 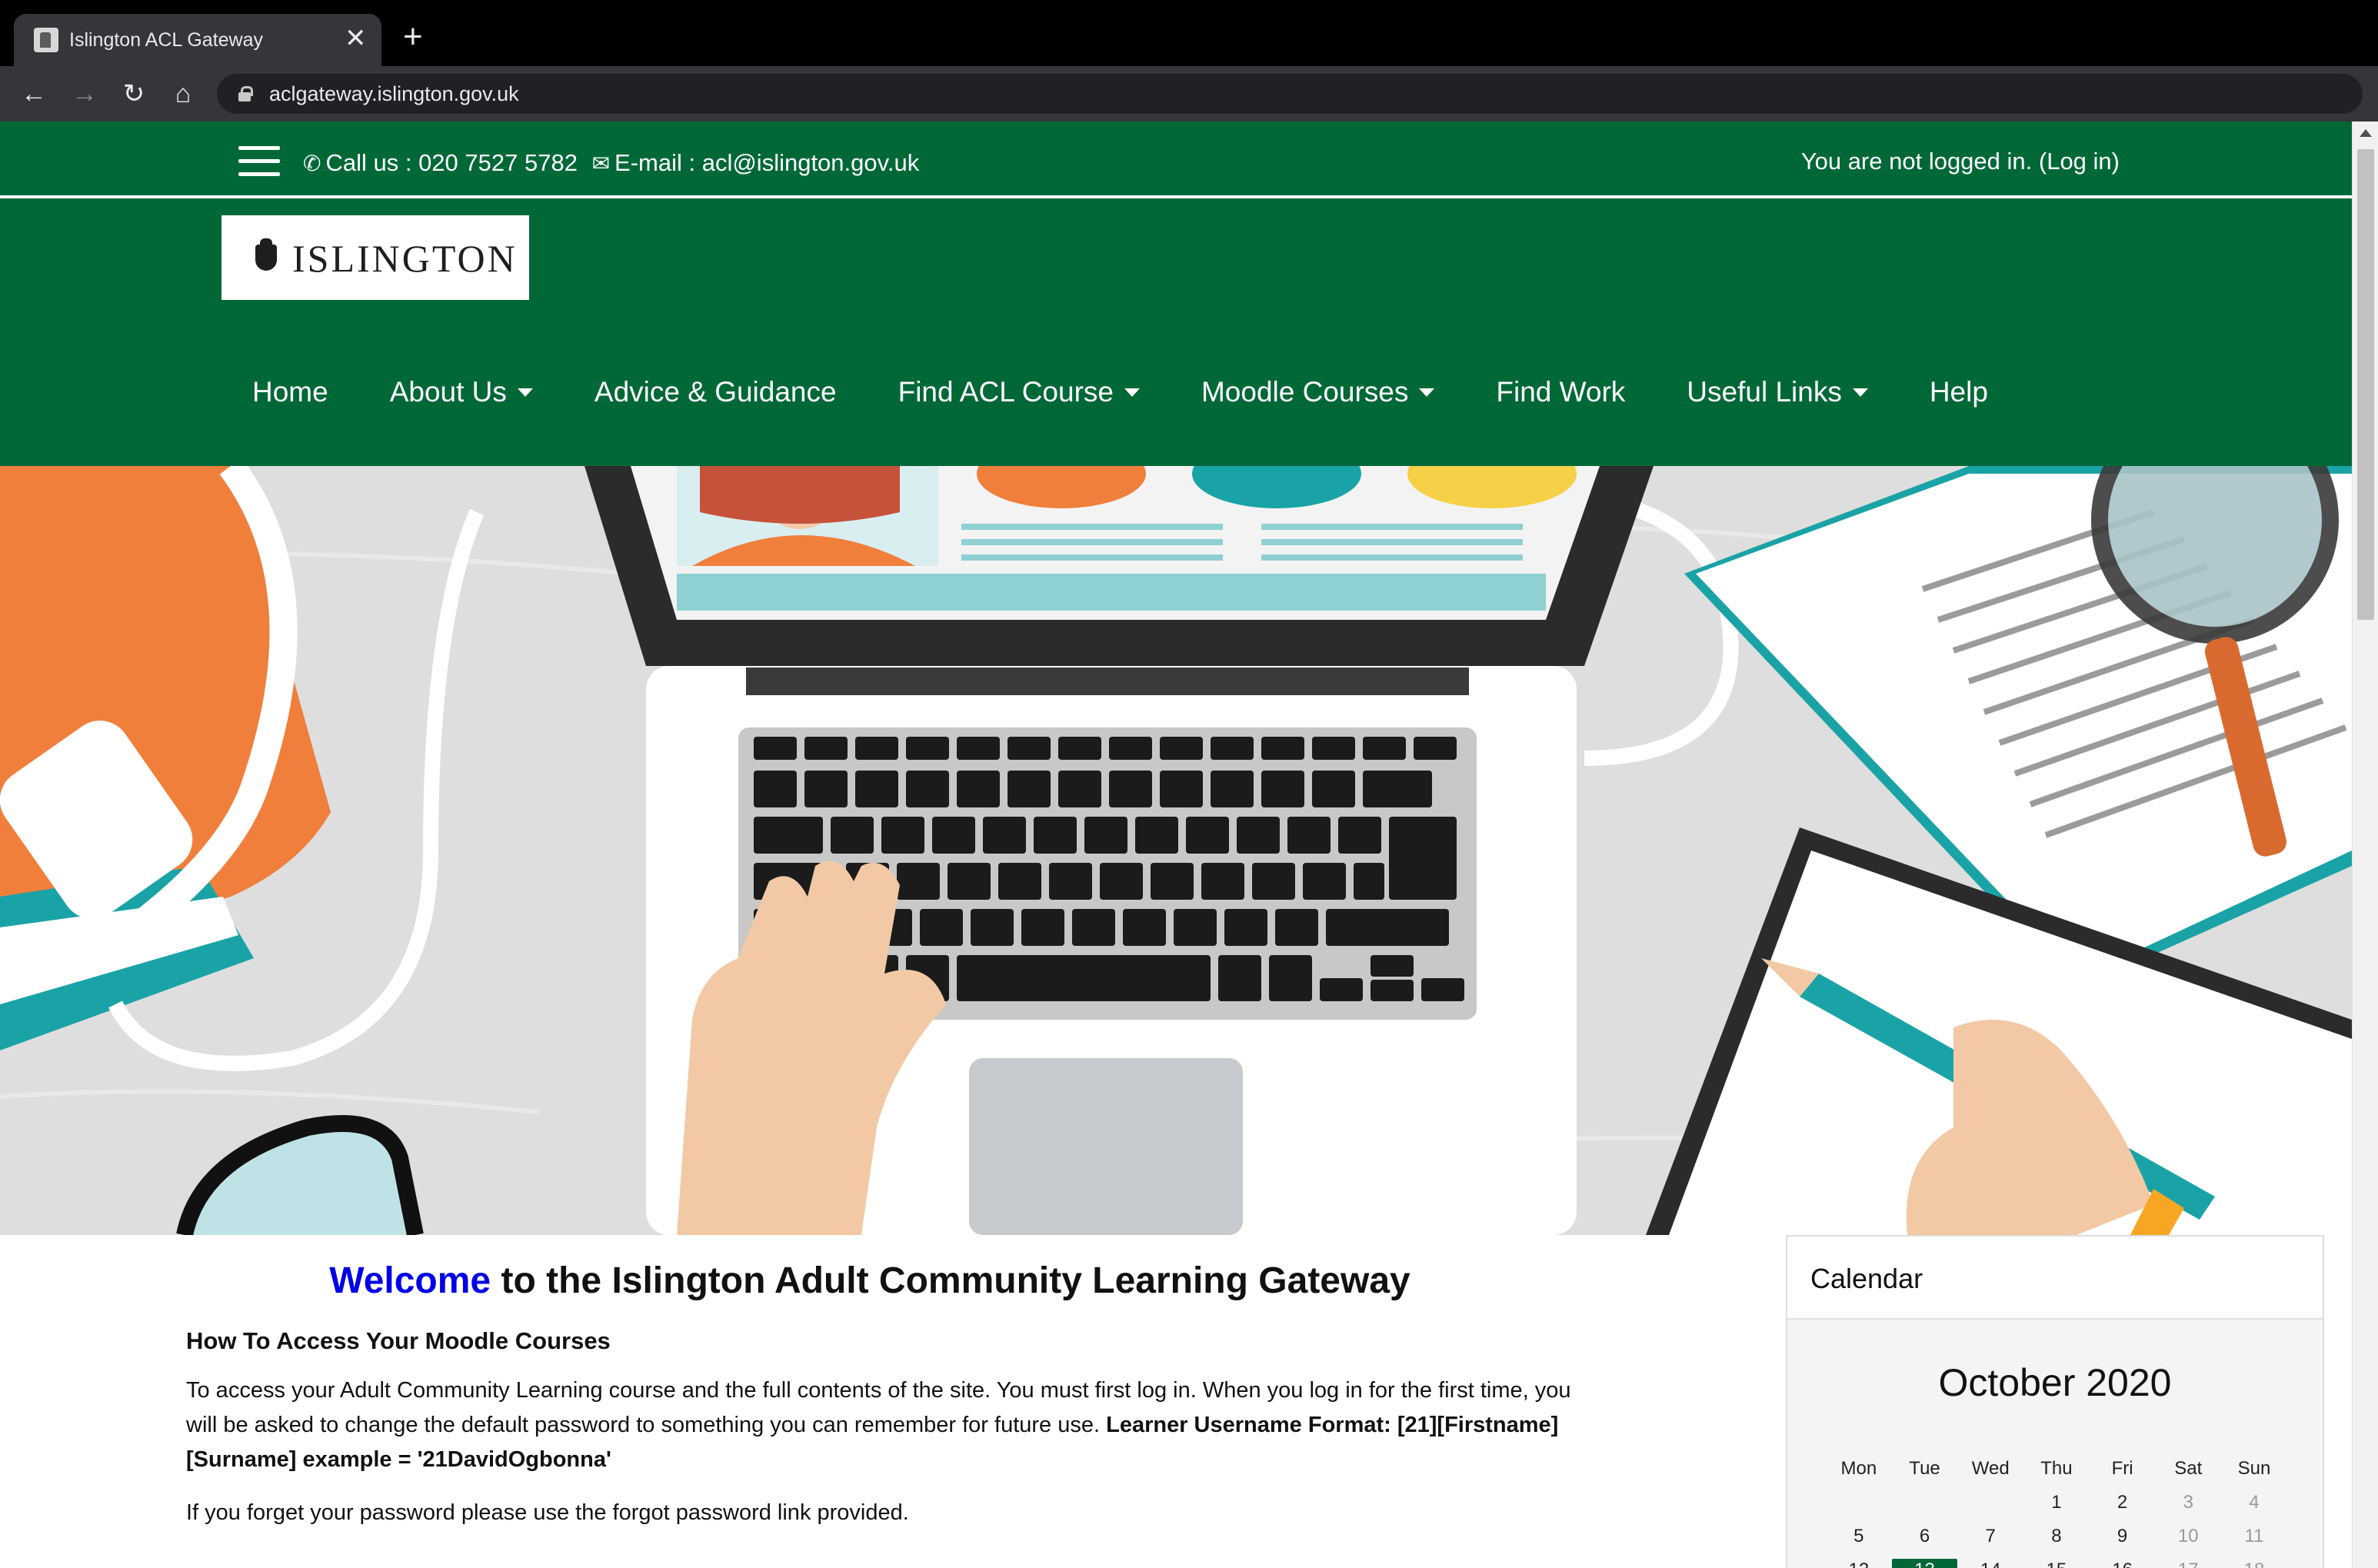 I want to click on nav-home: Home, so click(x=290, y=392).